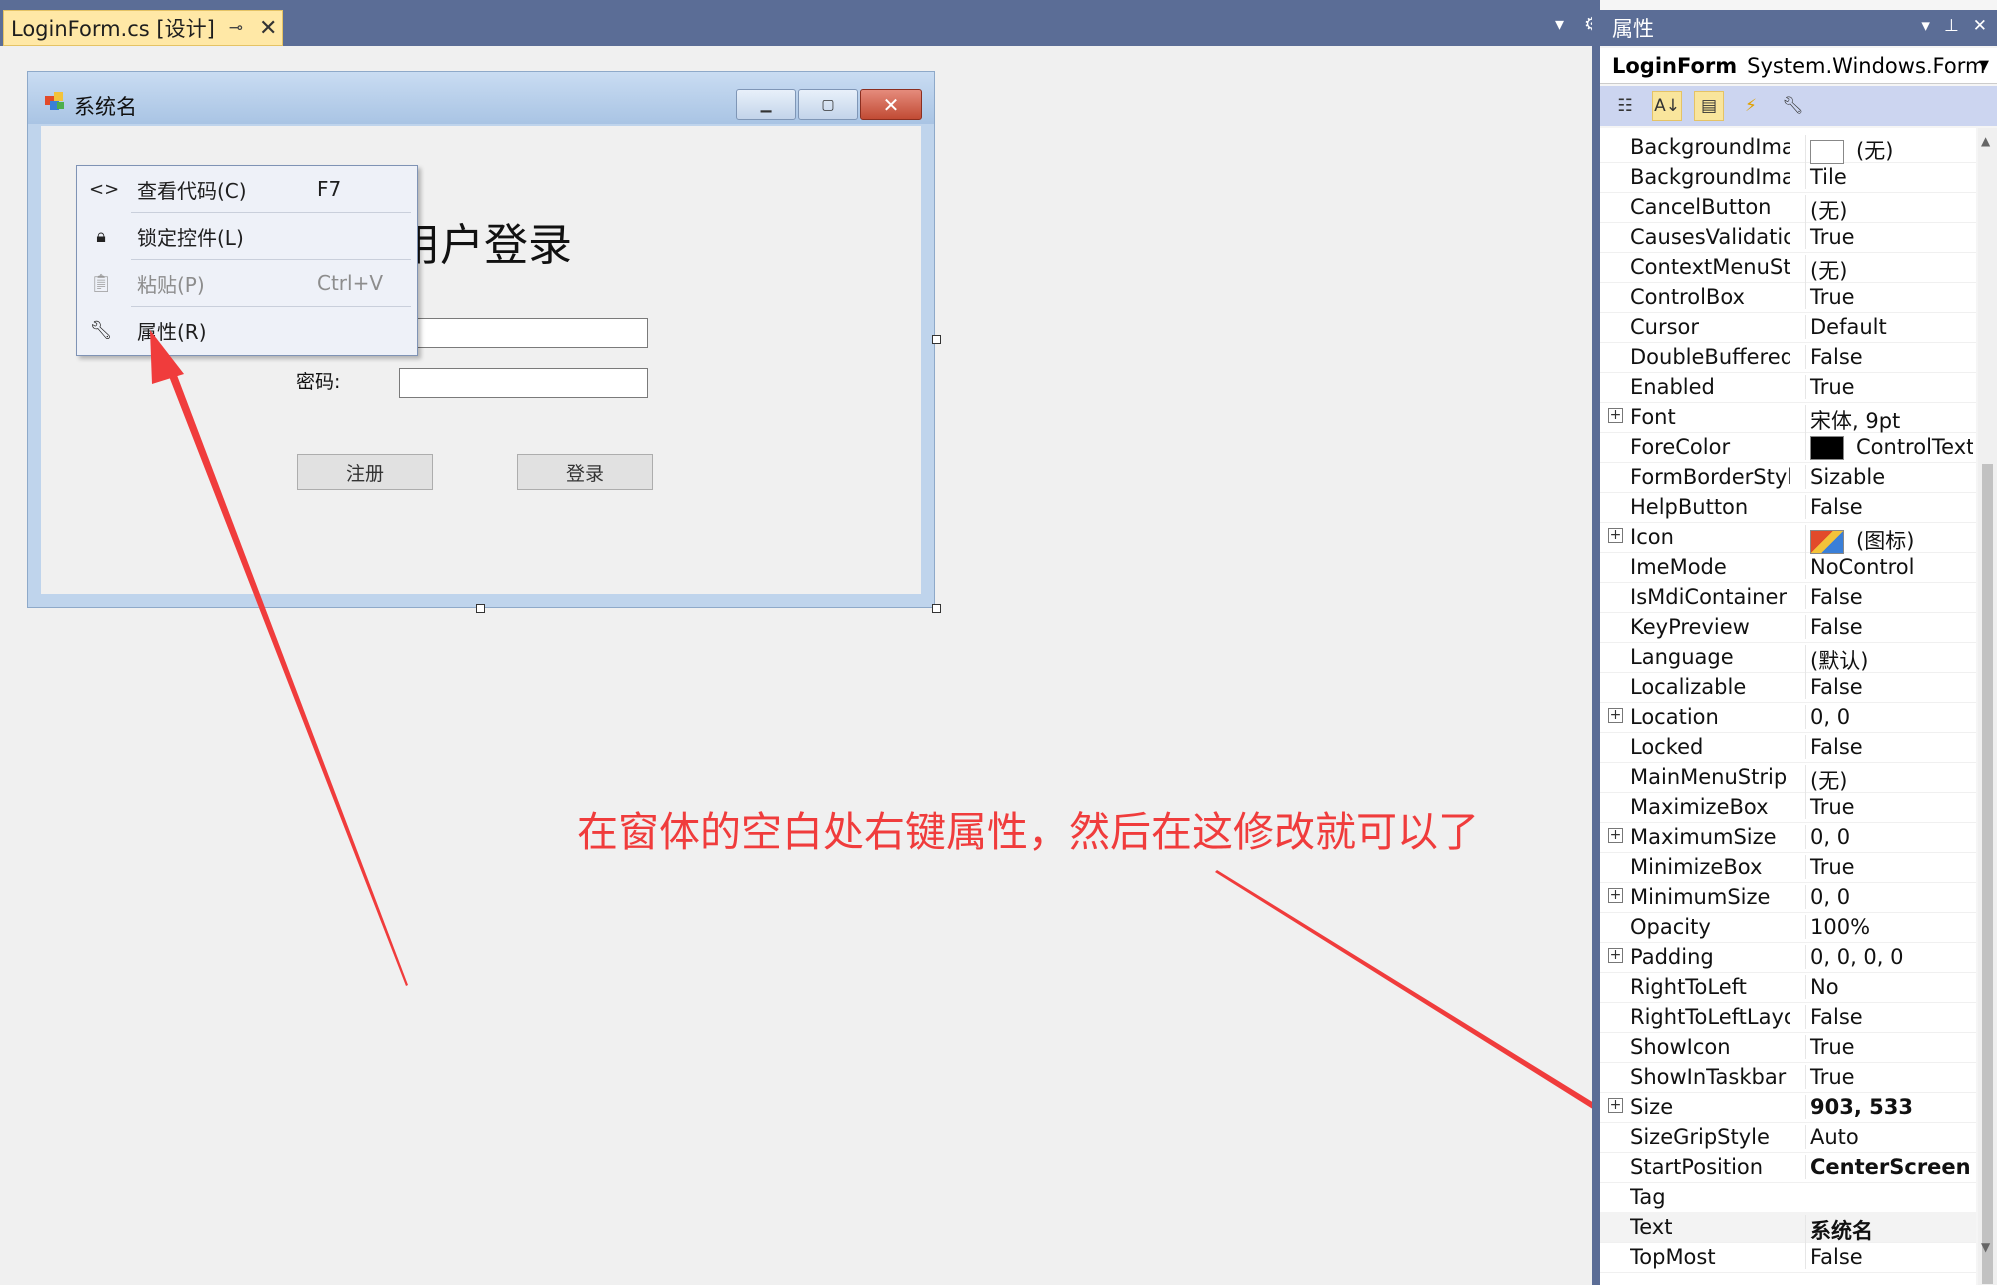 Image resolution: width=1997 pixels, height=1285 pixels. What do you see at coordinates (1788, 567) in the screenshot?
I see `property-row-imemode: ImeMode NoControl` at bounding box center [1788, 567].